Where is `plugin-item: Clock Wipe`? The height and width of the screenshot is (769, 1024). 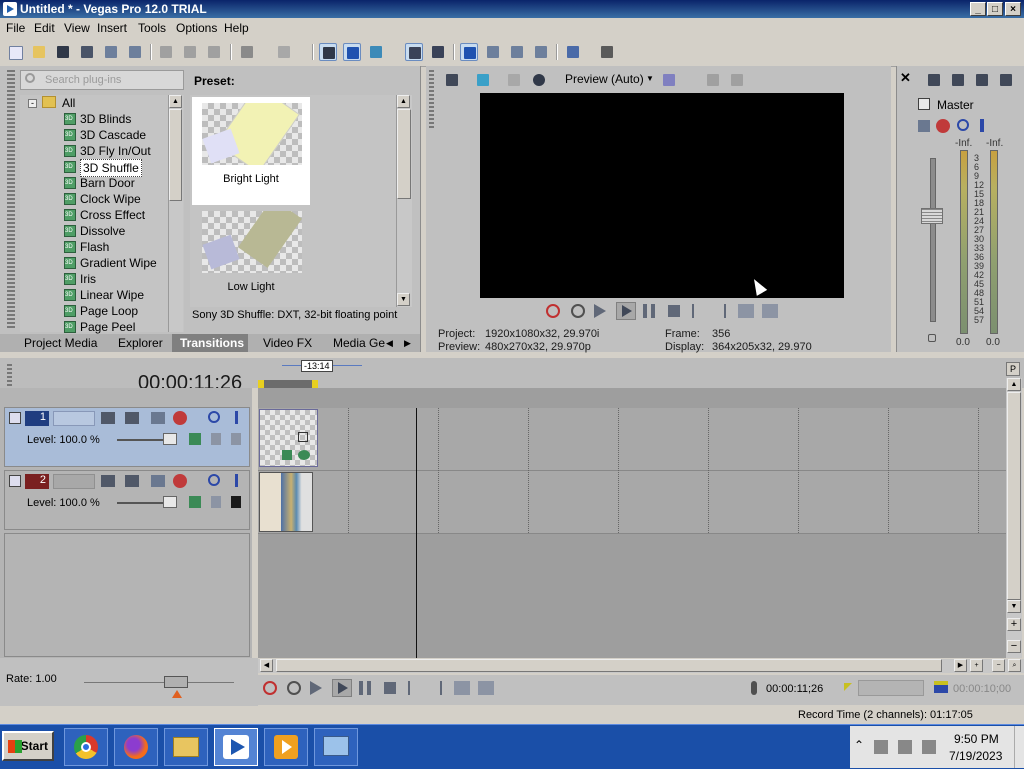
plugin-item: Clock Wipe is located at coordinates (110, 199).